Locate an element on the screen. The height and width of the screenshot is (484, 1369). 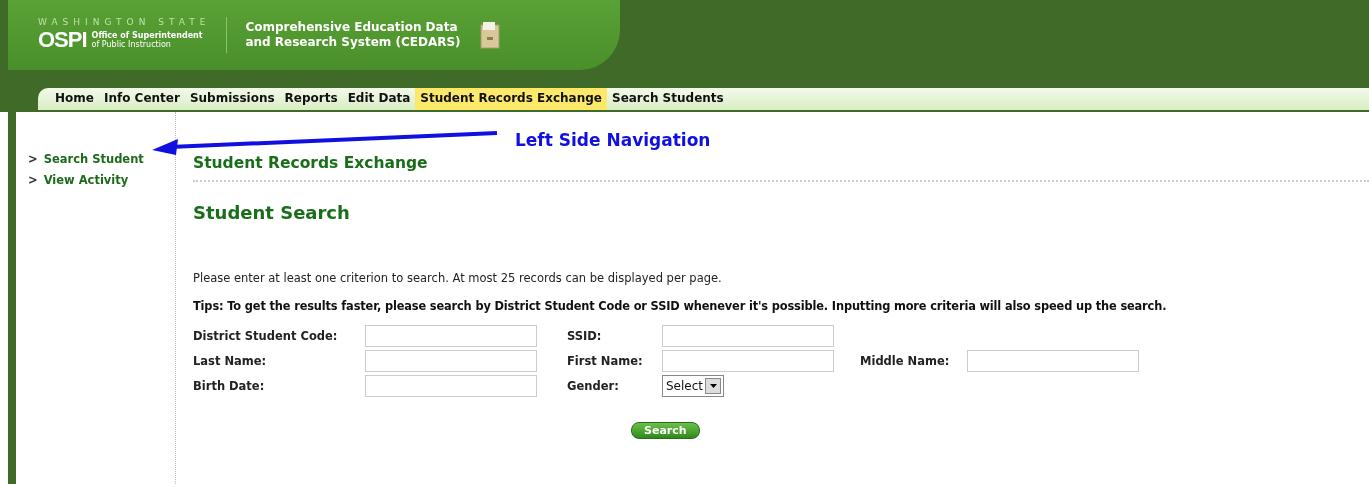
field-label: Last Name: is located at coordinates (230, 361).